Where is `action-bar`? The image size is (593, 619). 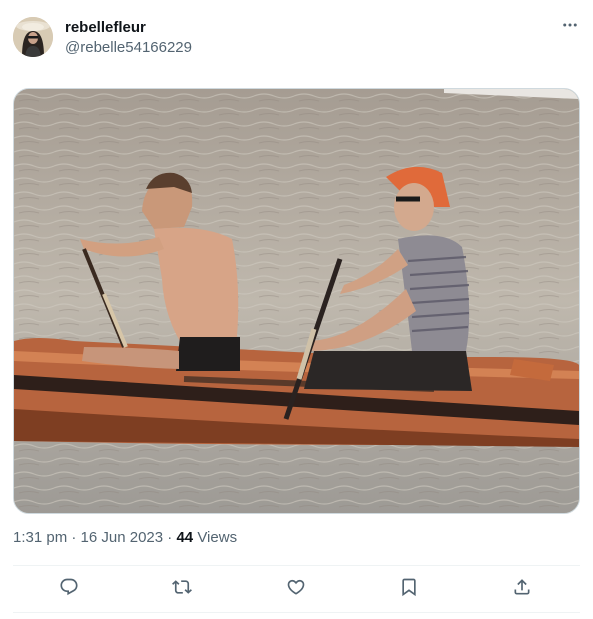 action-bar is located at coordinates (296, 589).